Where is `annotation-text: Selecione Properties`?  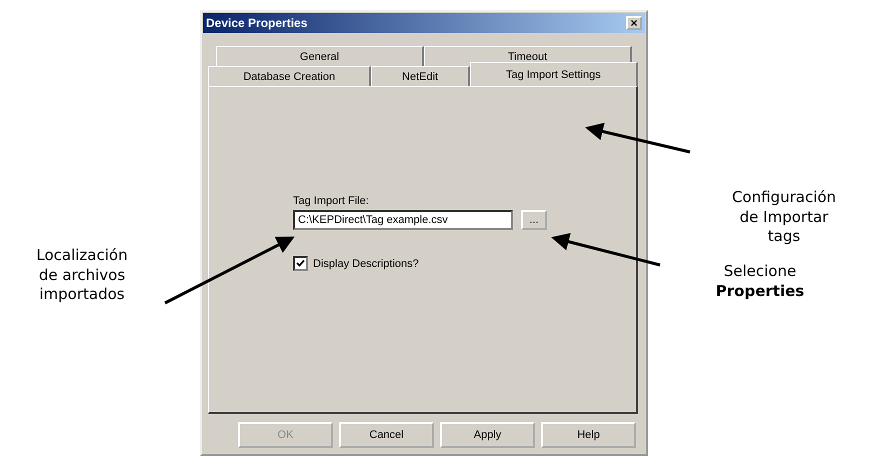 annotation-text: Selecione Properties is located at coordinates (760, 281).